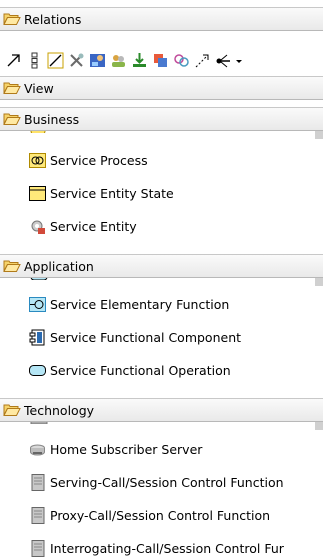 This screenshot has height=559, width=323. What do you see at coordinates (181, 60) in the screenshot?
I see `access-relation-icon` at bounding box center [181, 60].